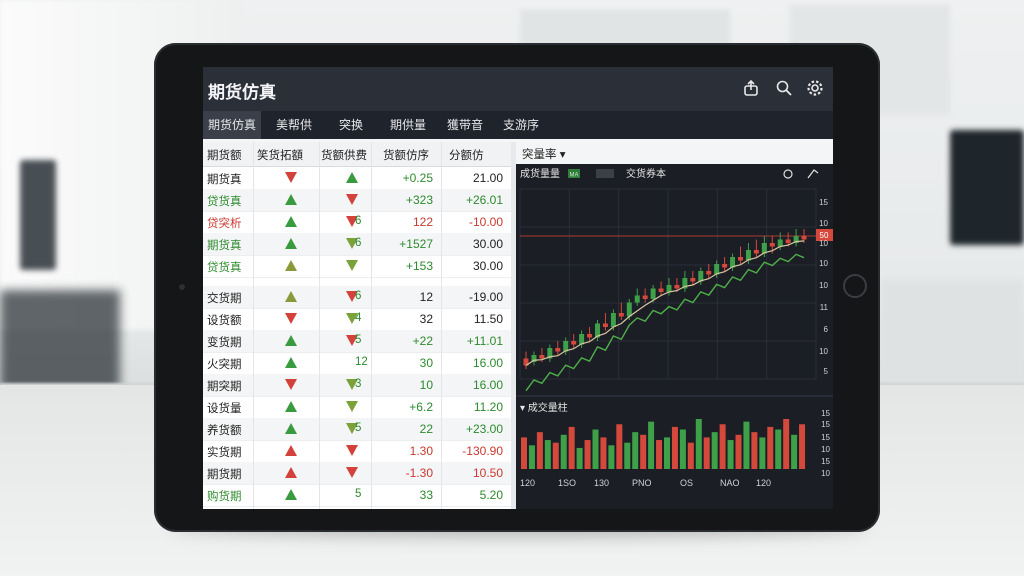 This screenshot has width=1024, height=576. I want to click on column-header: 期货额, so click(224, 155).